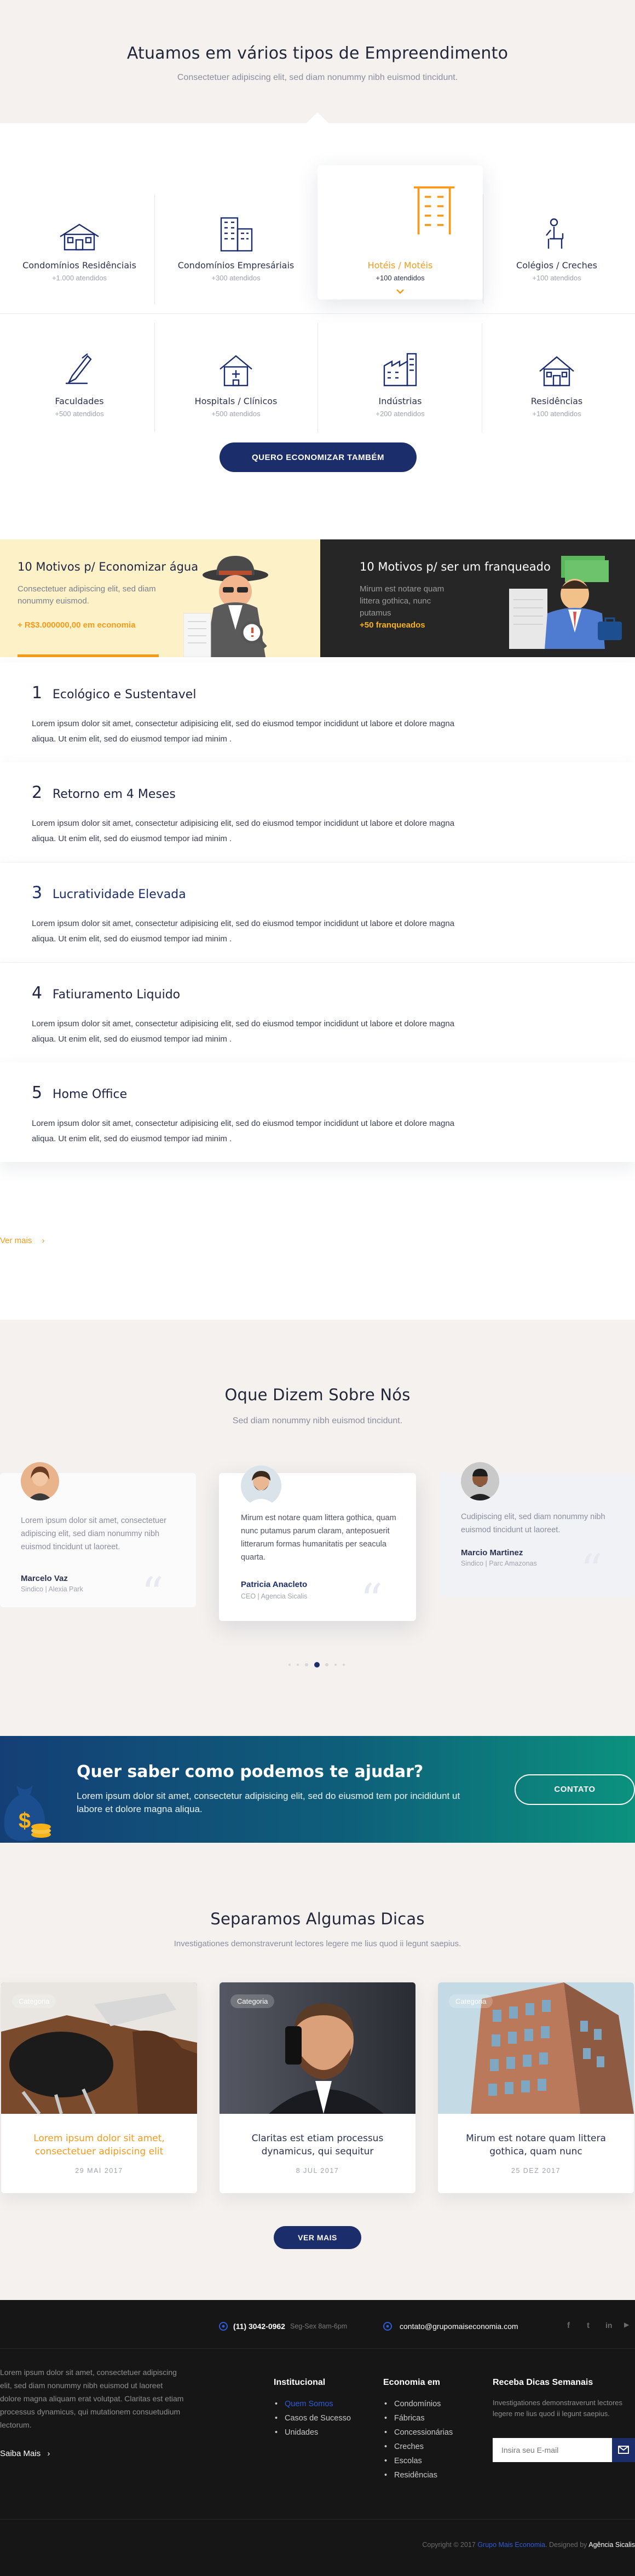 The image size is (635, 2576). Describe the element at coordinates (125, 695) in the screenshot. I see `reason-title: Ecológico e Sustentavel` at that location.